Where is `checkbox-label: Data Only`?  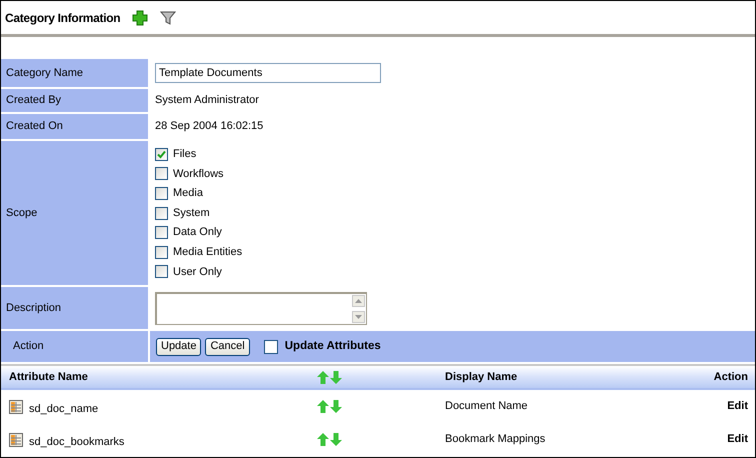
checkbox-label: Data Only is located at coordinates (197, 232).